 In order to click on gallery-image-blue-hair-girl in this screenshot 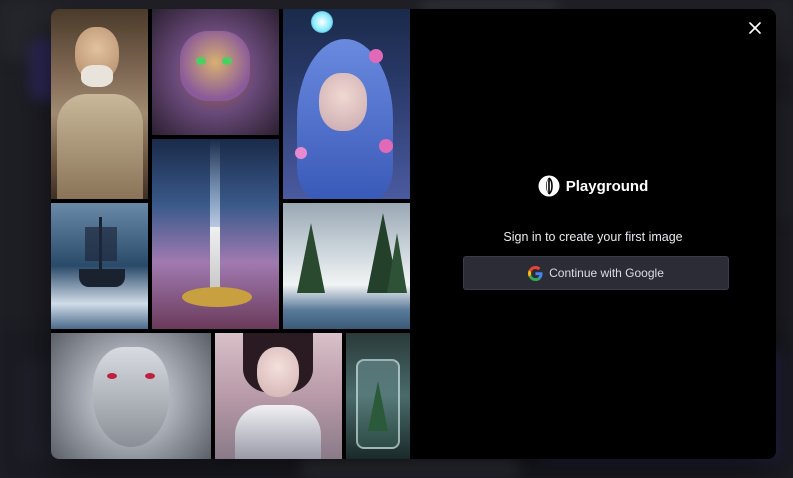, I will do `click(346, 104)`.